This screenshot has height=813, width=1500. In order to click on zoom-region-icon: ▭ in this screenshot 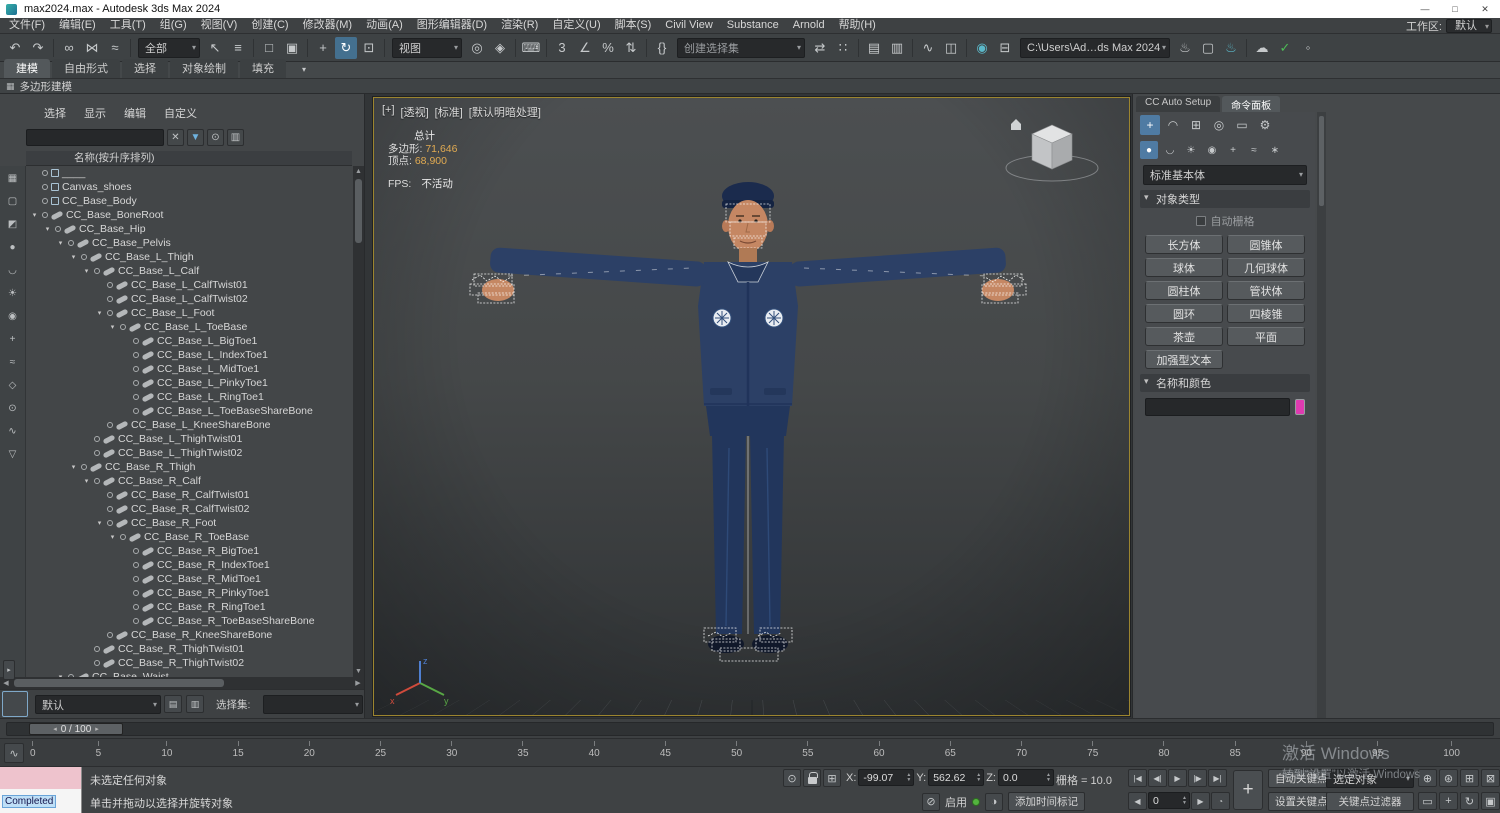, I will do `click(1427, 801)`.